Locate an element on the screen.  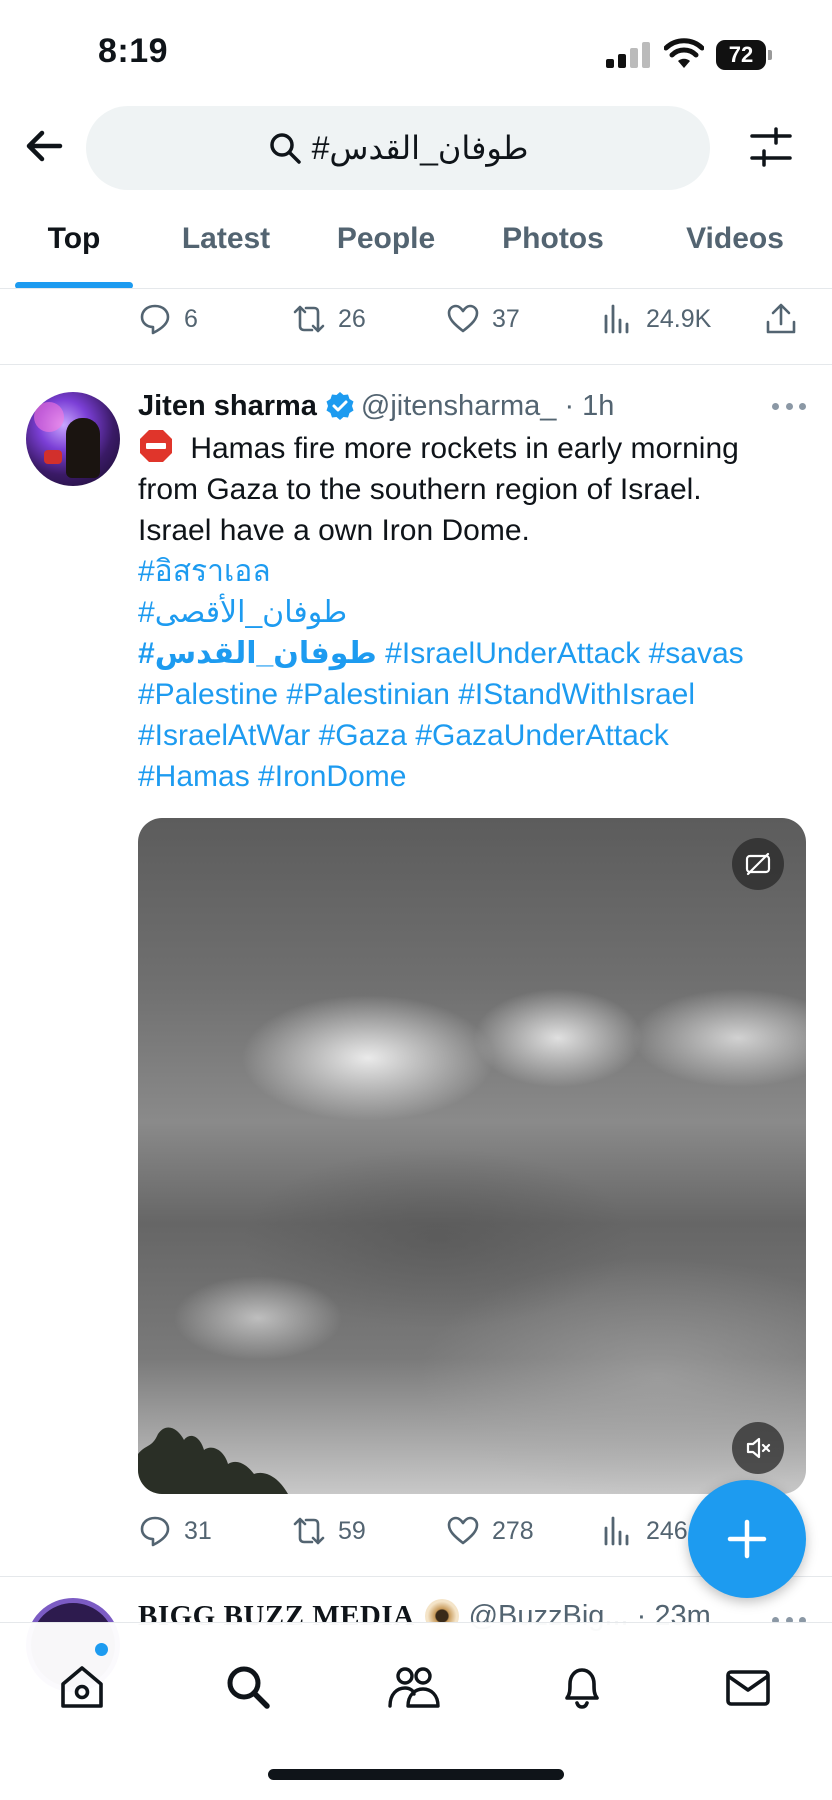
like-button: 37 is located at coordinates (483, 319).